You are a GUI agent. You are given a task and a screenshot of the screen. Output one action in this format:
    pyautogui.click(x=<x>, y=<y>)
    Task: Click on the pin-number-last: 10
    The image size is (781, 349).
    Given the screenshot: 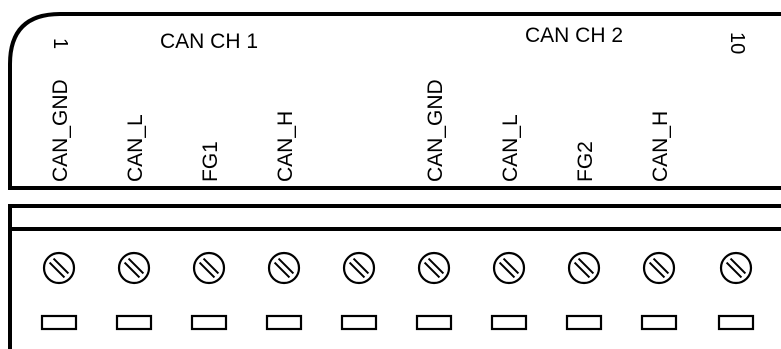 What is the action you would take?
    pyautogui.click(x=737, y=43)
    